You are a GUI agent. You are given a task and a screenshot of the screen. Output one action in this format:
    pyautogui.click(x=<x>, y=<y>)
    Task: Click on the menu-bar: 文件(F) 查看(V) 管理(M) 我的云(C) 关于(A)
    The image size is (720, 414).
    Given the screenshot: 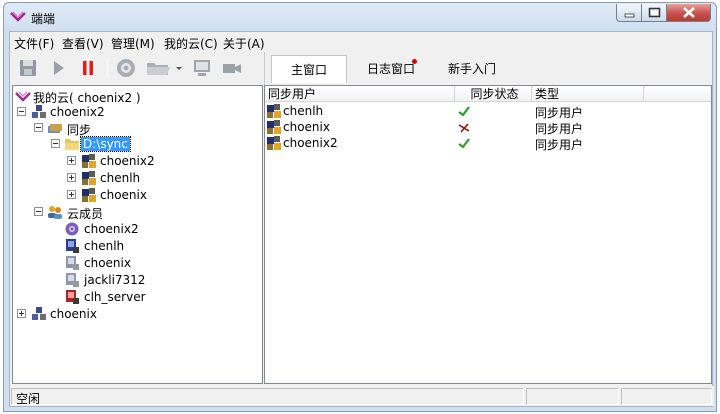 What is the action you would take?
    pyautogui.click(x=361, y=42)
    